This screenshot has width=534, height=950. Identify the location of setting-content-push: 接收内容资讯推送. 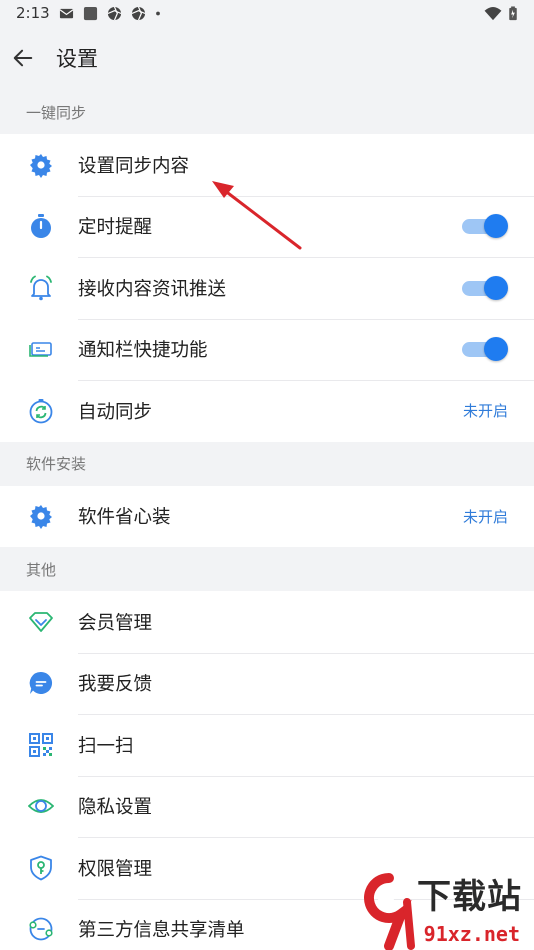
(267, 288).